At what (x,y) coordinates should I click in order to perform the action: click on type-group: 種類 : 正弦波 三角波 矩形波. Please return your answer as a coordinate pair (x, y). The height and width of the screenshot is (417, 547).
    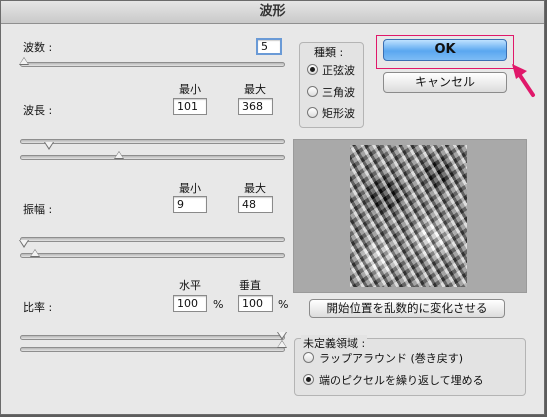
    Looking at the image, I should click on (331, 85).